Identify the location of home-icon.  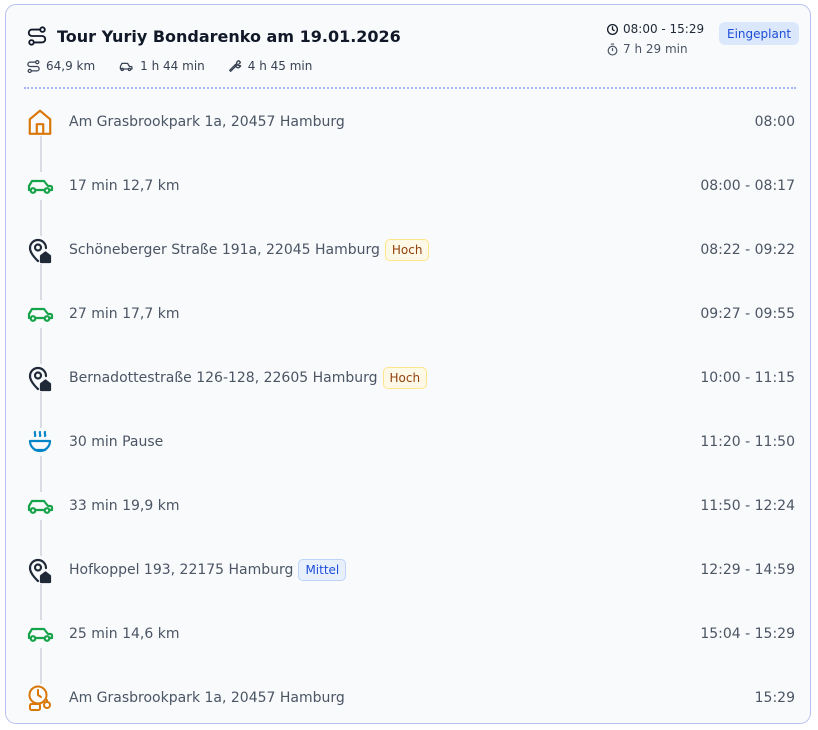
(40, 122).